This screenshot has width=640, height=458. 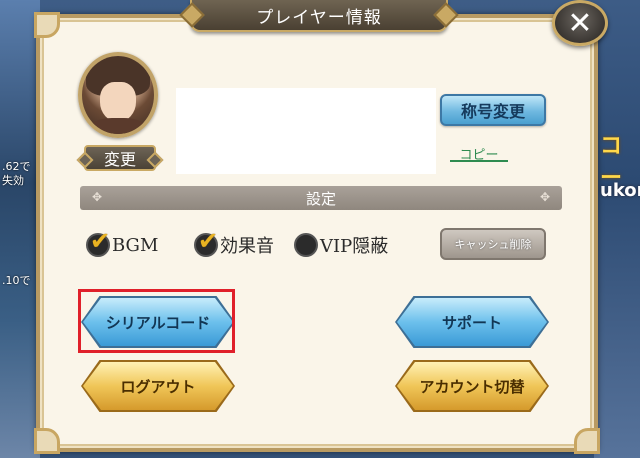 What do you see at coordinates (13, 180) in the screenshot?
I see `background-text: 失効` at bounding box center [13, 180].